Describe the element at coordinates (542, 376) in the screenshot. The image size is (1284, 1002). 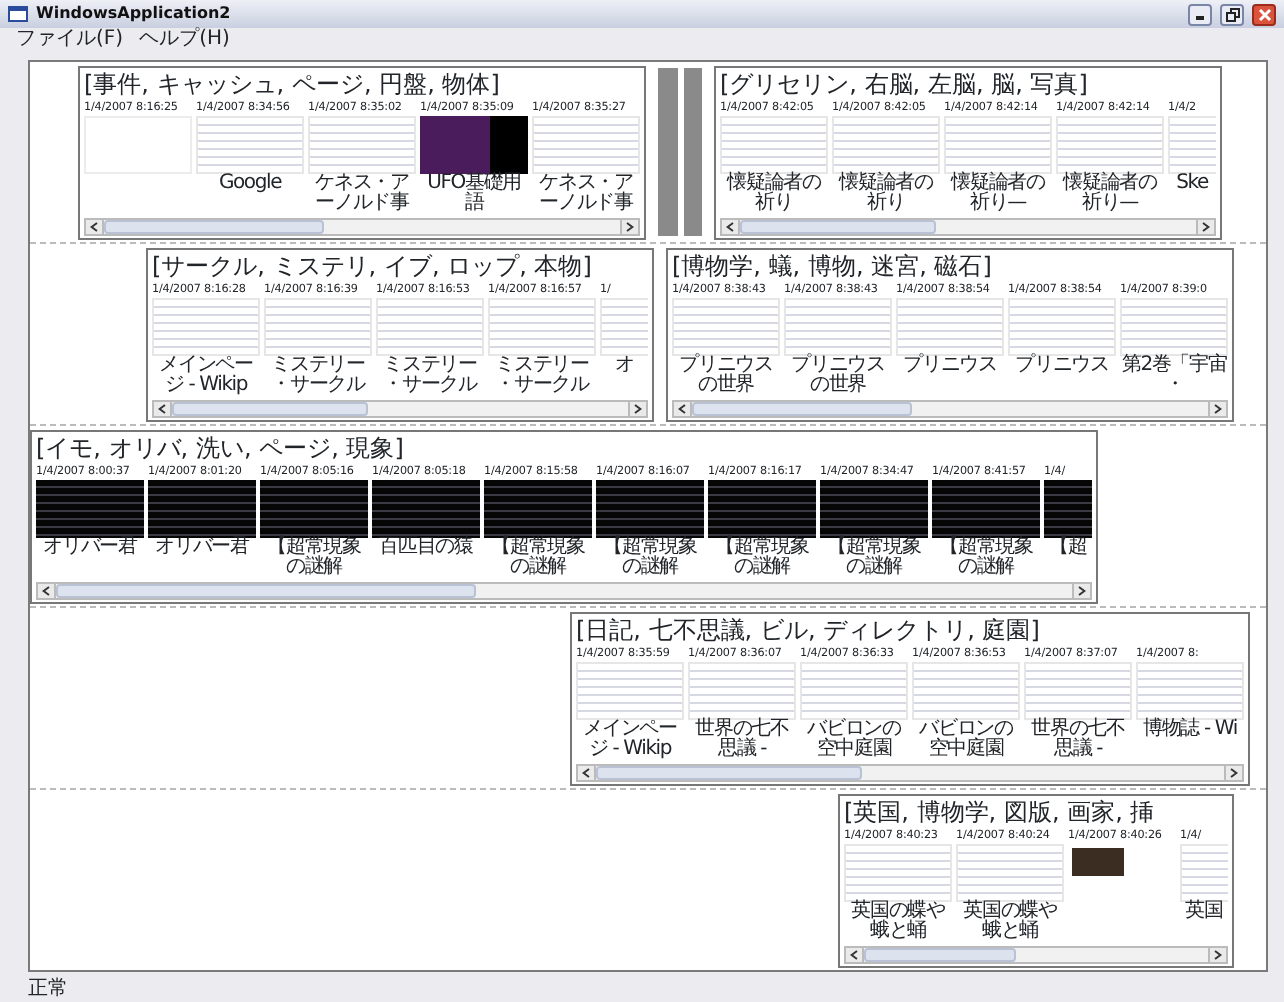
I see `page-caption: ミステリー・サークル` at that location.